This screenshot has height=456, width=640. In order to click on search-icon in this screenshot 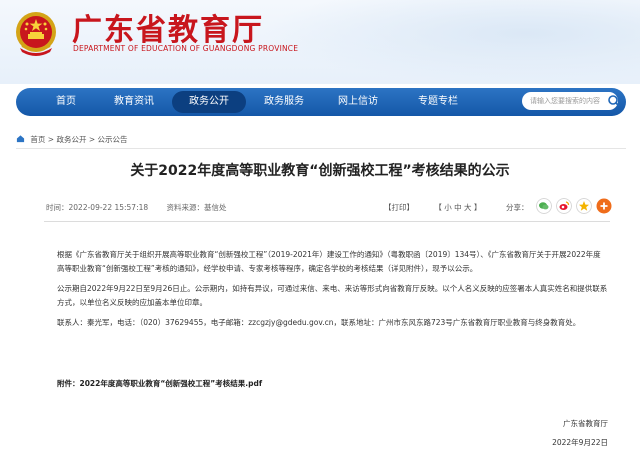, I will do `click(614, 101)`.